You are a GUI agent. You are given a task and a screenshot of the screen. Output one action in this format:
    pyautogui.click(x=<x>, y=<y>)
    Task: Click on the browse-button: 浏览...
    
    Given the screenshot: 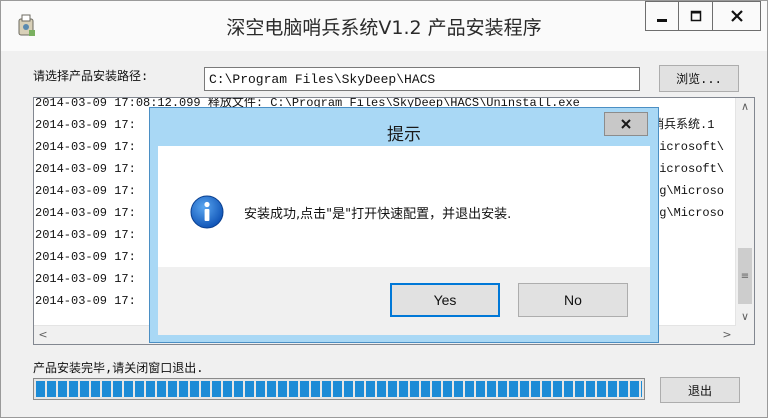 What is the action you would take?
    pyautogui.click(x=699, y=78)
    